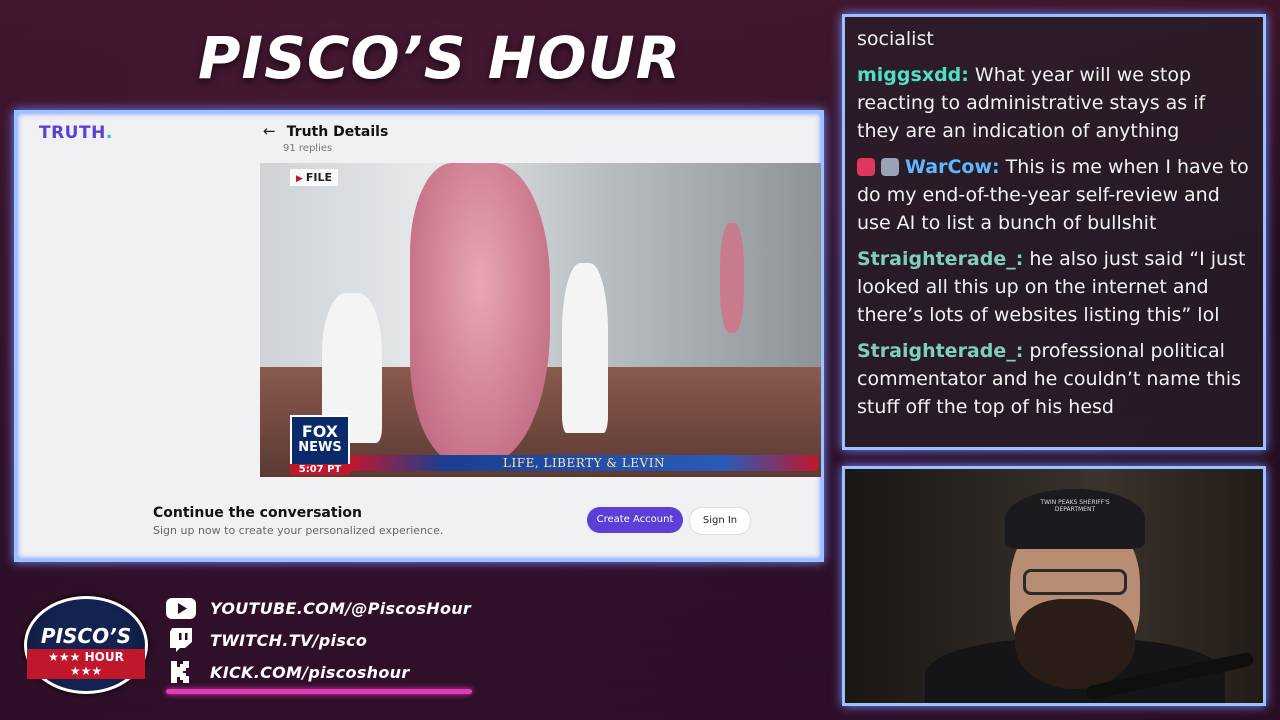 This screenshot has width=1280, height=720. I want to click on network-bug: FOX NEWS 5:07 PT, so click(320, 445).